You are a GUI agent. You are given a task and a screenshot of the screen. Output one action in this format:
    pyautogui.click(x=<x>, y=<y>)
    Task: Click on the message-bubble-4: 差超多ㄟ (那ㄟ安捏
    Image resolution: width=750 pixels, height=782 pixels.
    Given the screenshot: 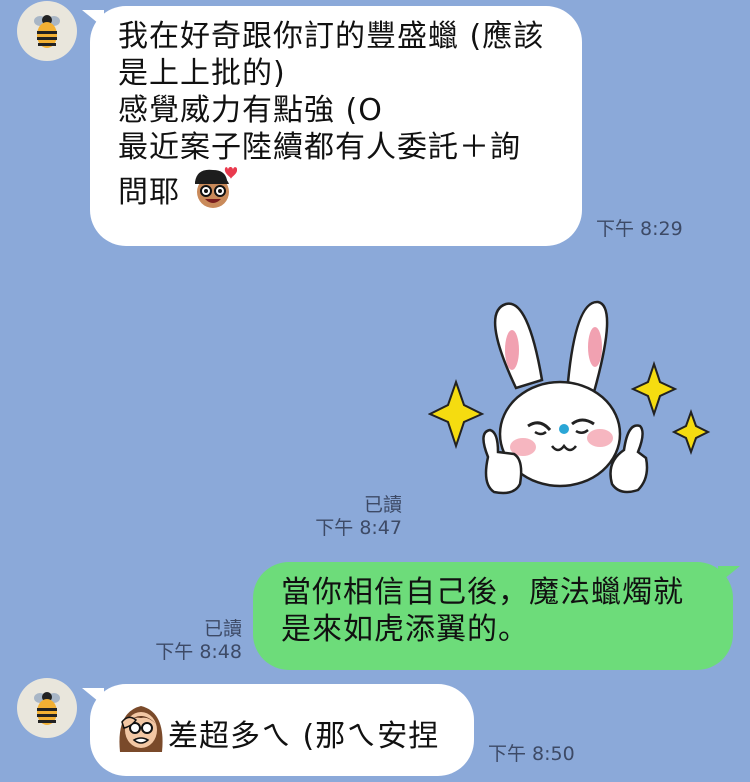 What is the action you would take?
    pyautogui.click(x=282, y=730)
    